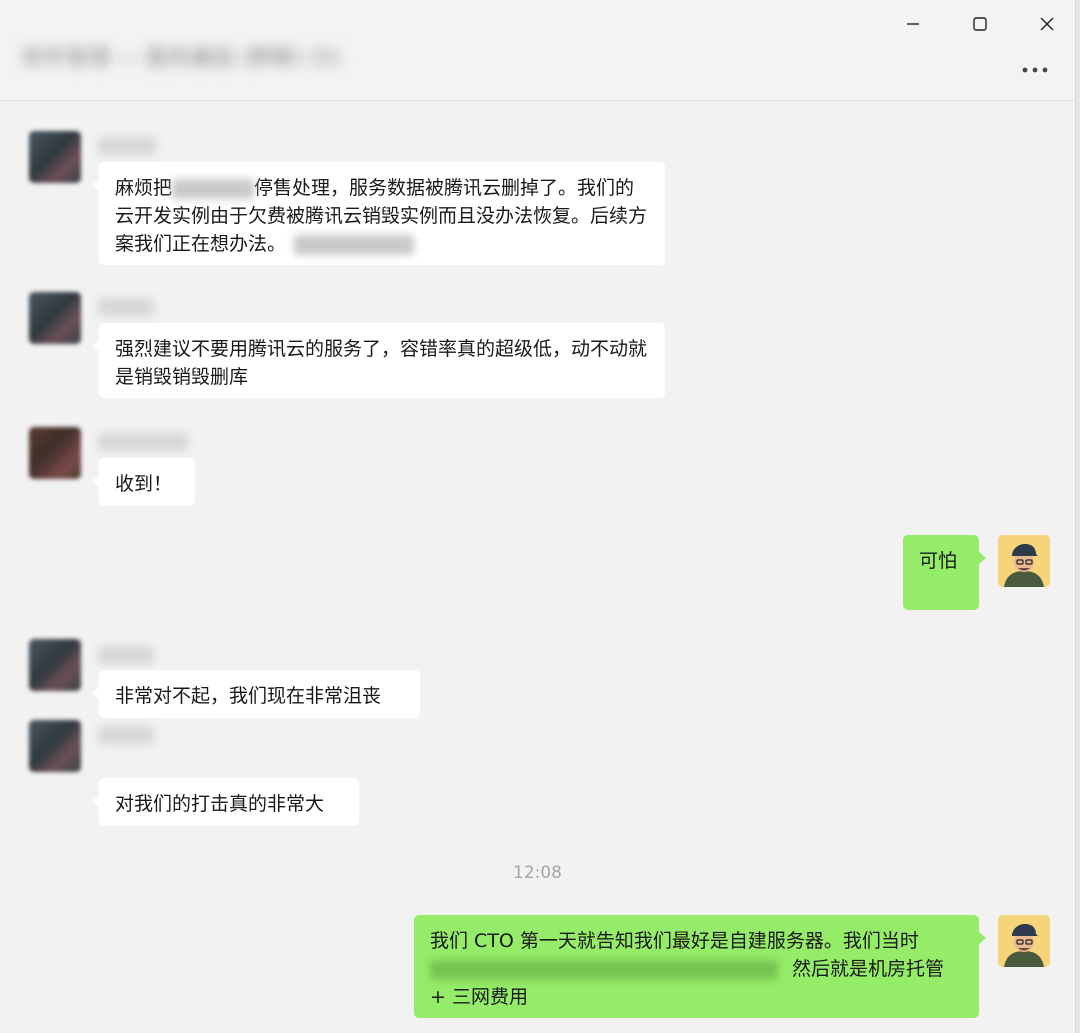 The image size is (1080, 1033). I want to click on minimize-icon, so click(913, 24).